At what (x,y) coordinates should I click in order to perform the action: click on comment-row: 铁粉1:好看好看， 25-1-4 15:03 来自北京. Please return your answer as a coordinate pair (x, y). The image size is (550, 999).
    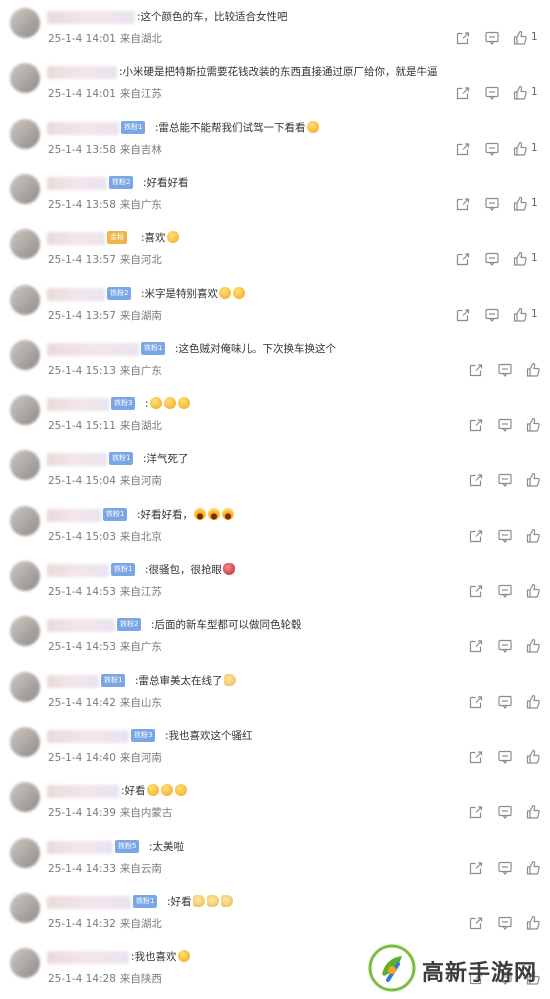
    Looking at the image, I should click on (275, 529).